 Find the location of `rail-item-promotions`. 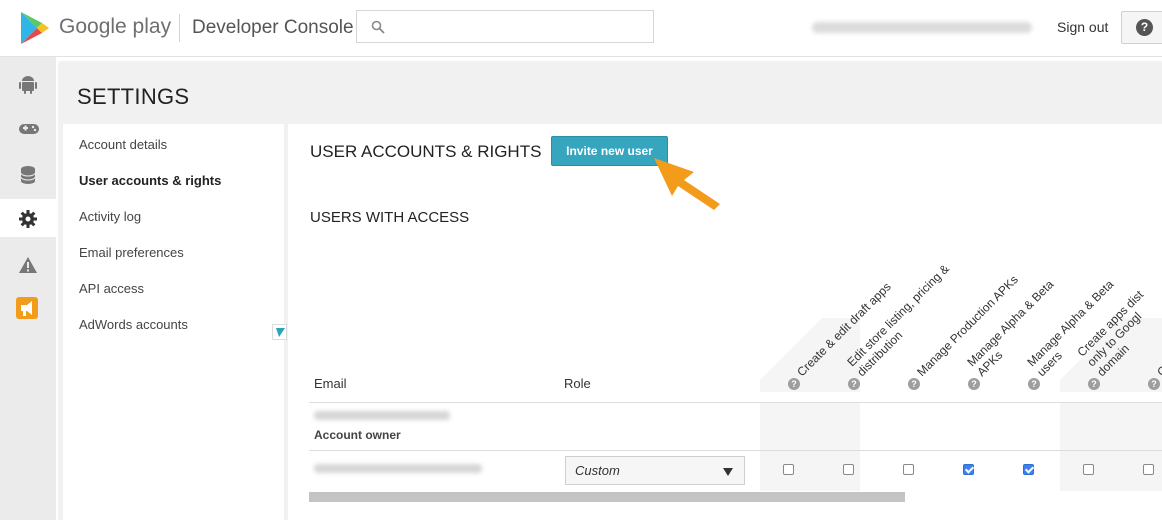

rail-item-promotions is located at coordinates (28, 308).